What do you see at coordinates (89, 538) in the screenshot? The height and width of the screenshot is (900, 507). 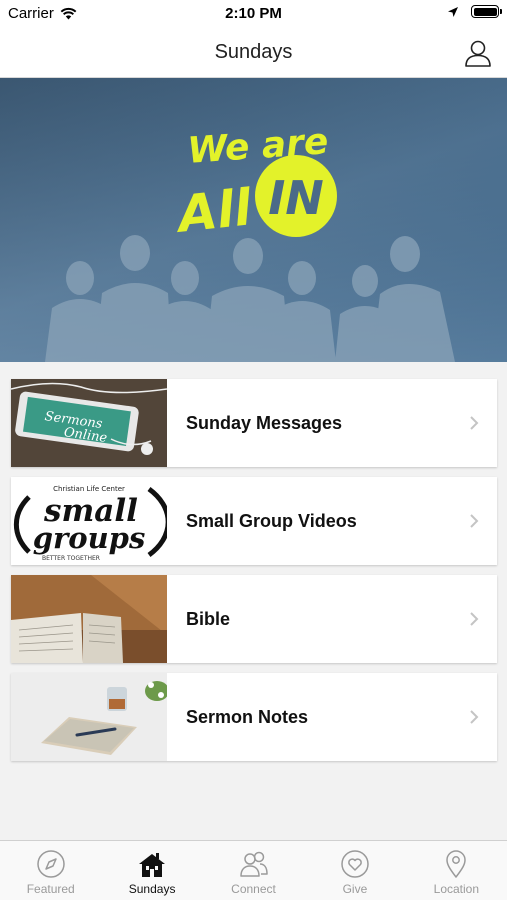 I see `groups-text: groups` at bounding box center [89, 538].